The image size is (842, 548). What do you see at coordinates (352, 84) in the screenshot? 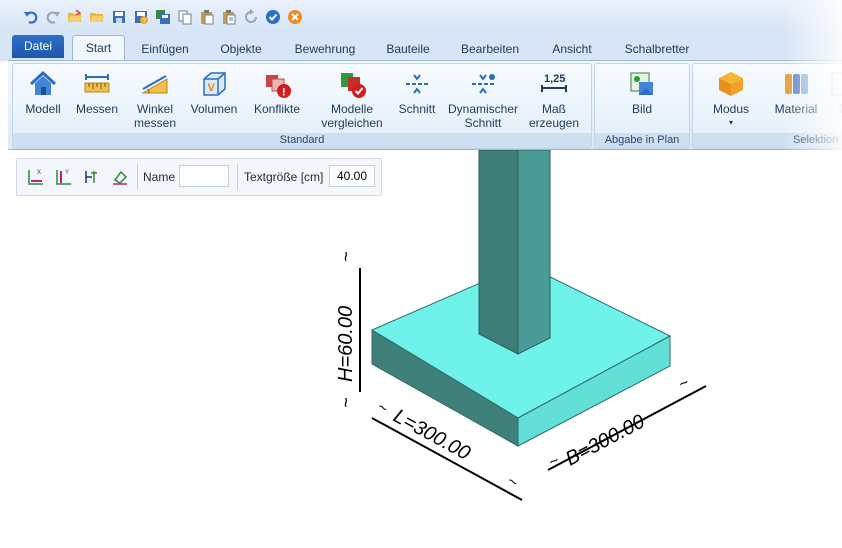
I see `compare-models-icon` at bounding box center [352, 84].